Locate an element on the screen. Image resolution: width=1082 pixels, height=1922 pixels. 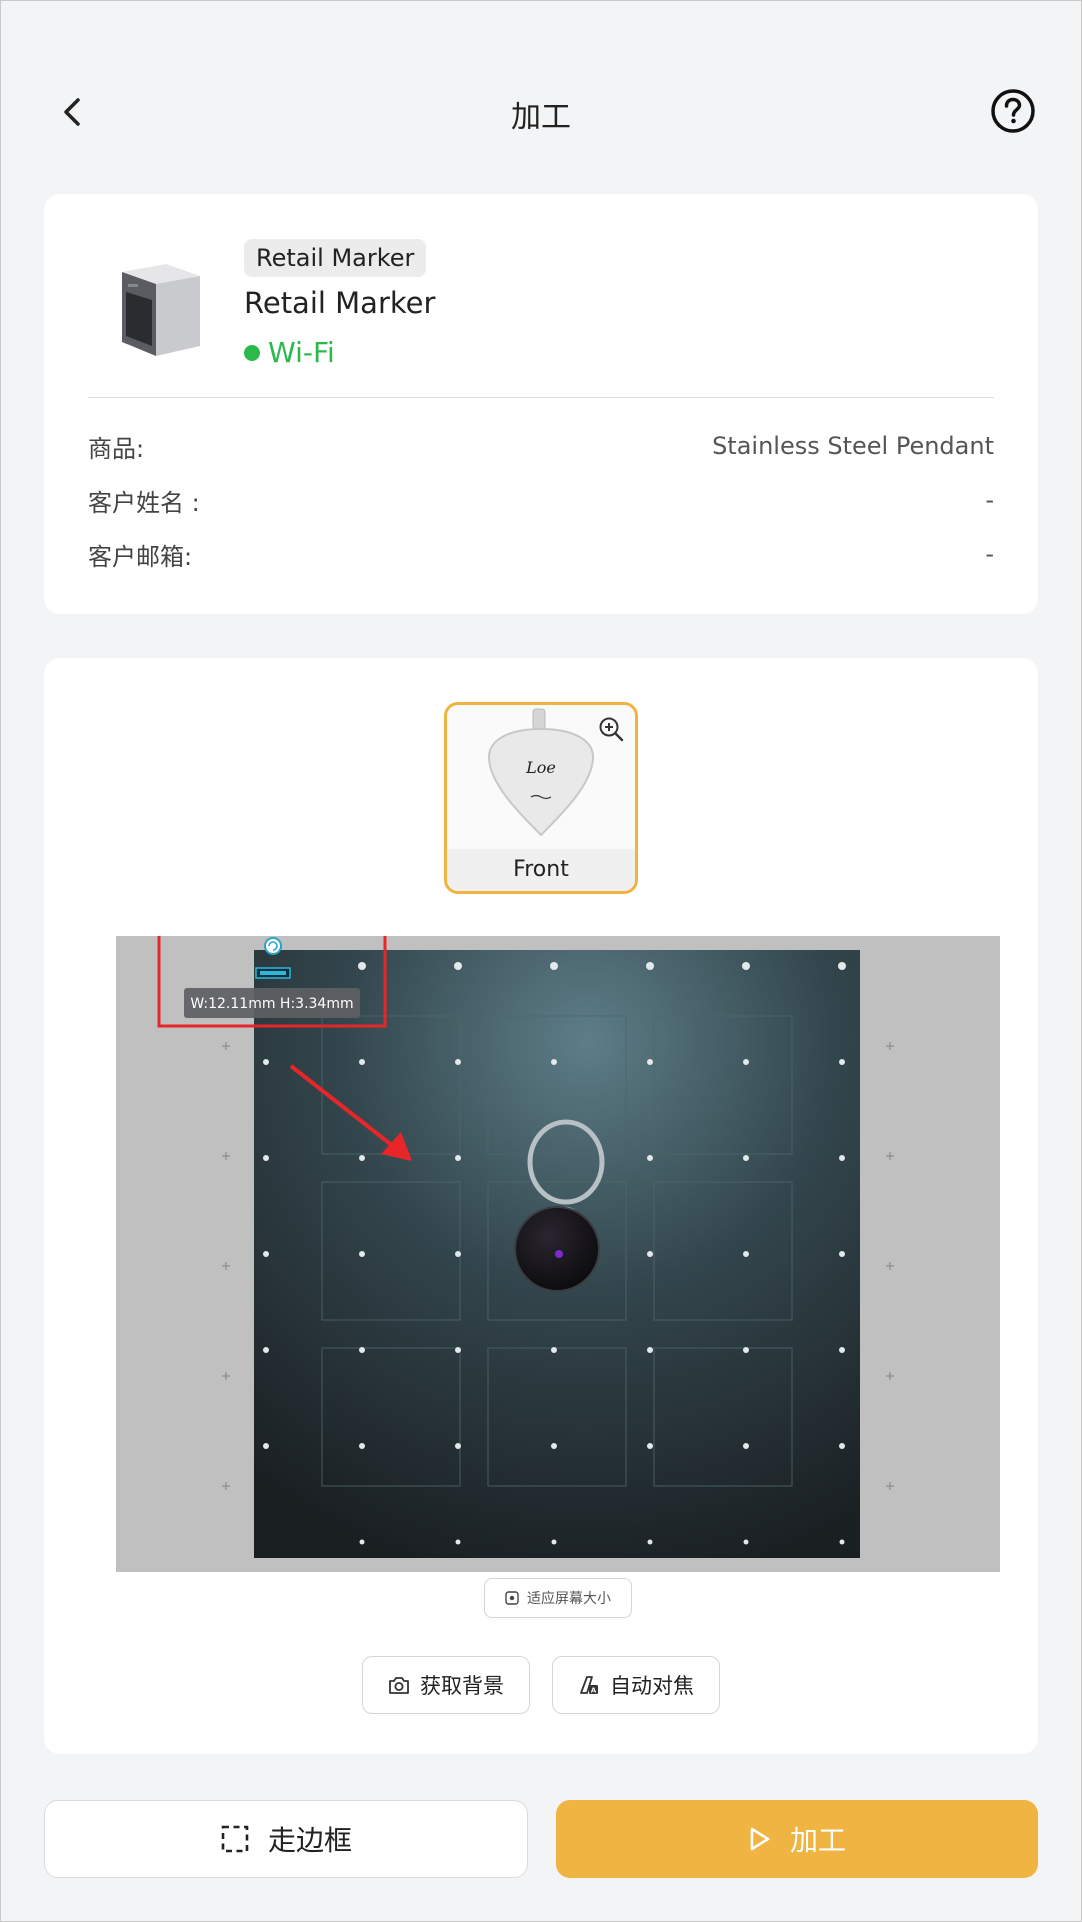
device-model-badge: Retail Marker is located at coordinates (335, 258).